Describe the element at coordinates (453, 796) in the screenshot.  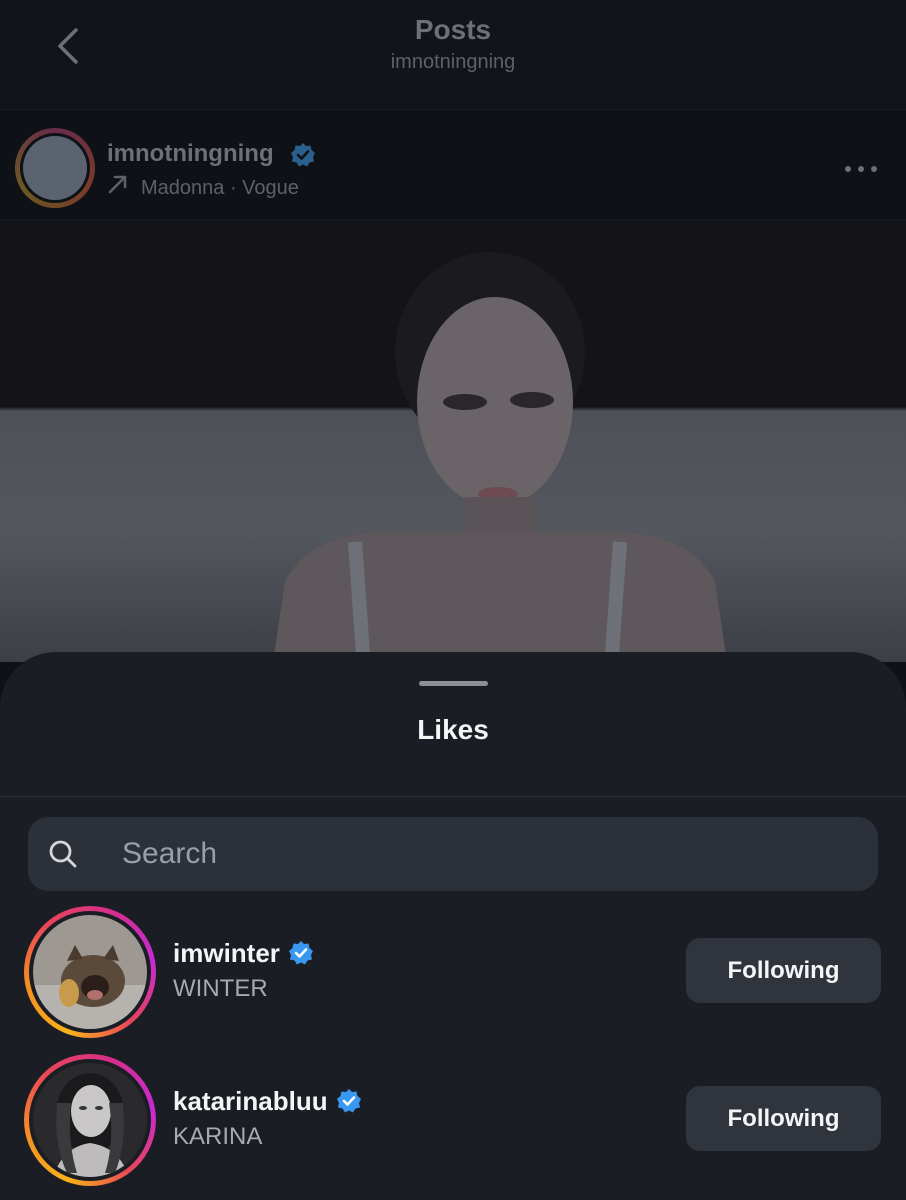
I see `sheet-divider` at that location.